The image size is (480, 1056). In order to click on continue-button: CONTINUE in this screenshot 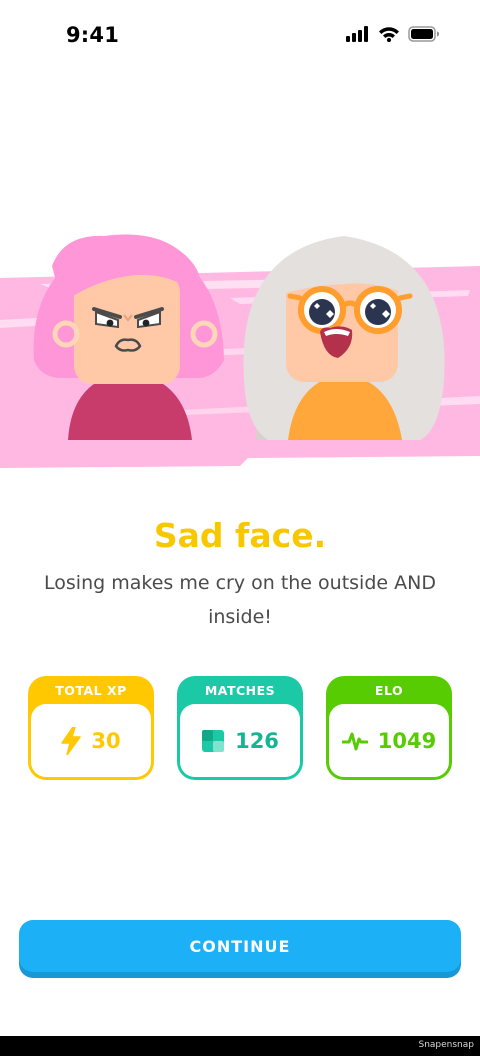, I will do `click(240, 946)`.